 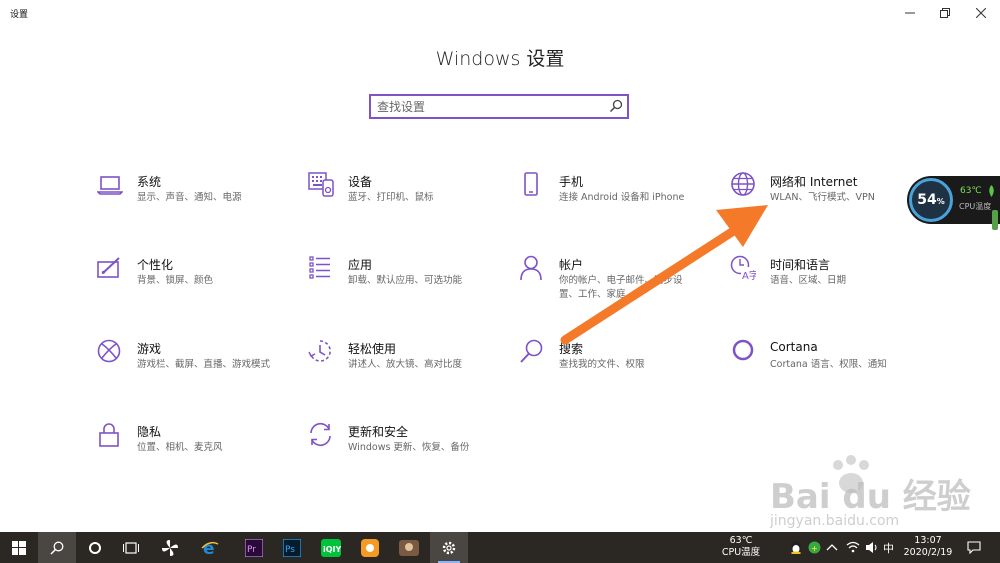 What do you see at coordinates (808, 280) in the screenshot?
I see `category-subtitle: 语音、区域、日期` at bounding box center [808, 280].